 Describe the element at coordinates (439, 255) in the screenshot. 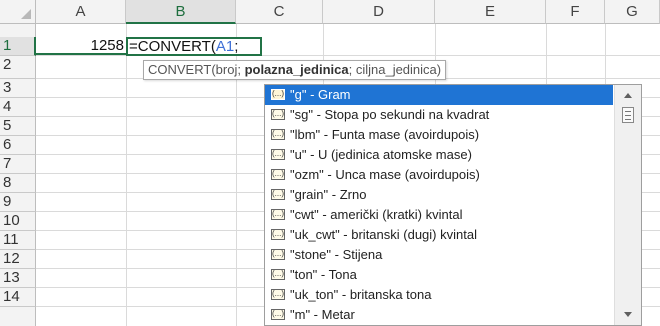

I see `autocomplete-item: (...) "stone" - Stijena` at that location.